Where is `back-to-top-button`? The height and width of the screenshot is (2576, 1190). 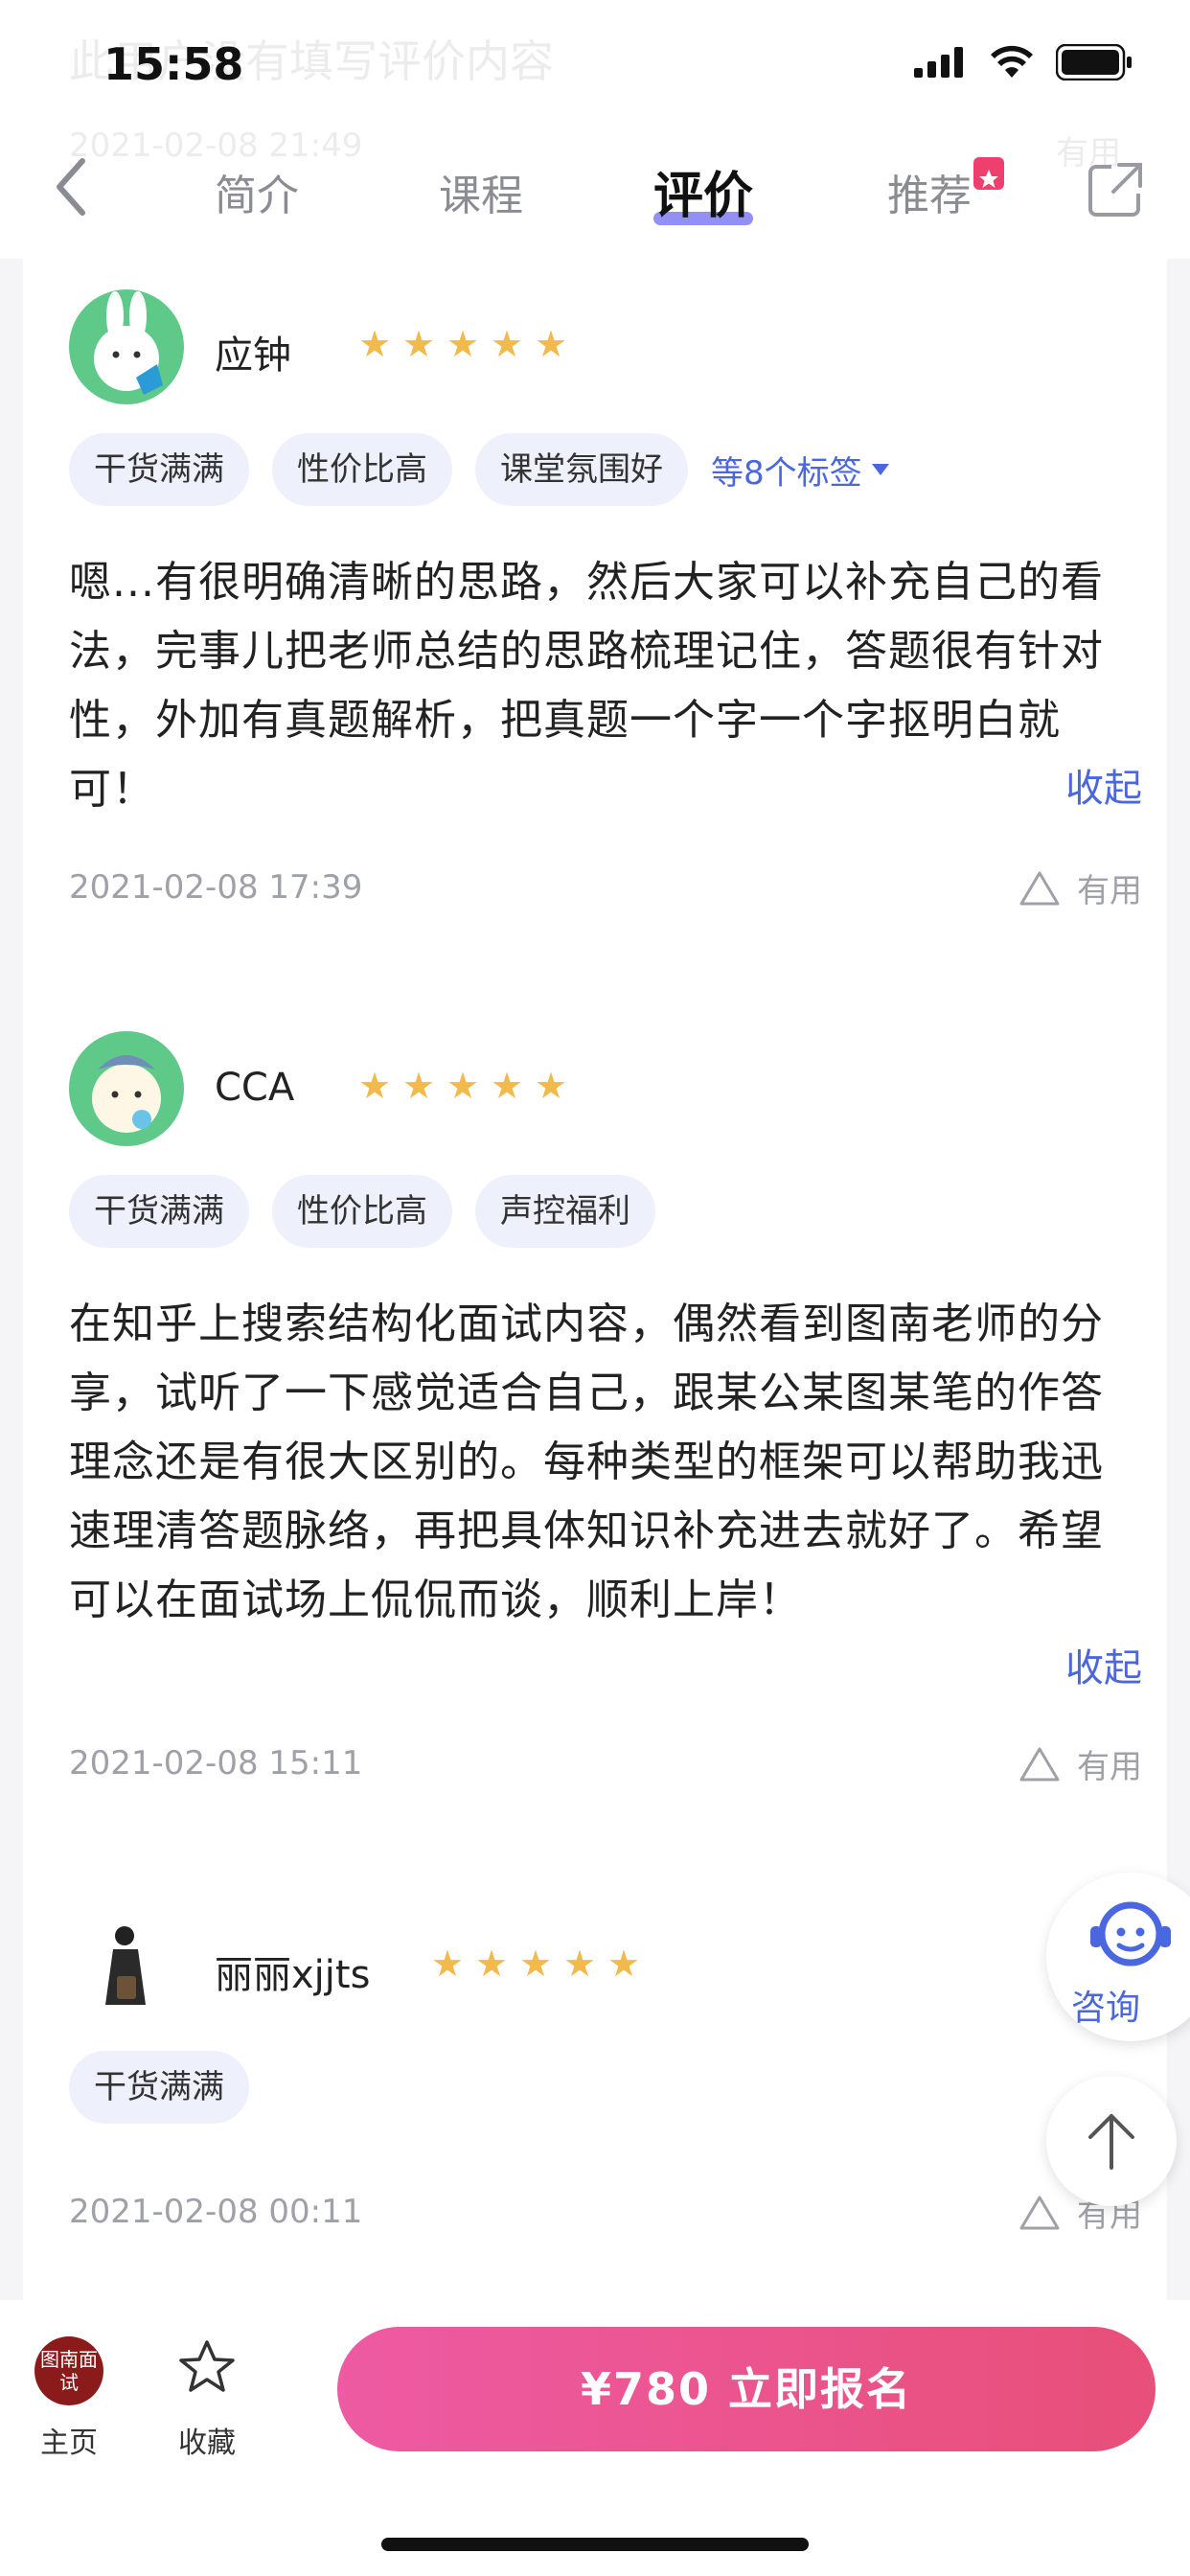 back-to-top-button is located at coordinates (1111, 2141).